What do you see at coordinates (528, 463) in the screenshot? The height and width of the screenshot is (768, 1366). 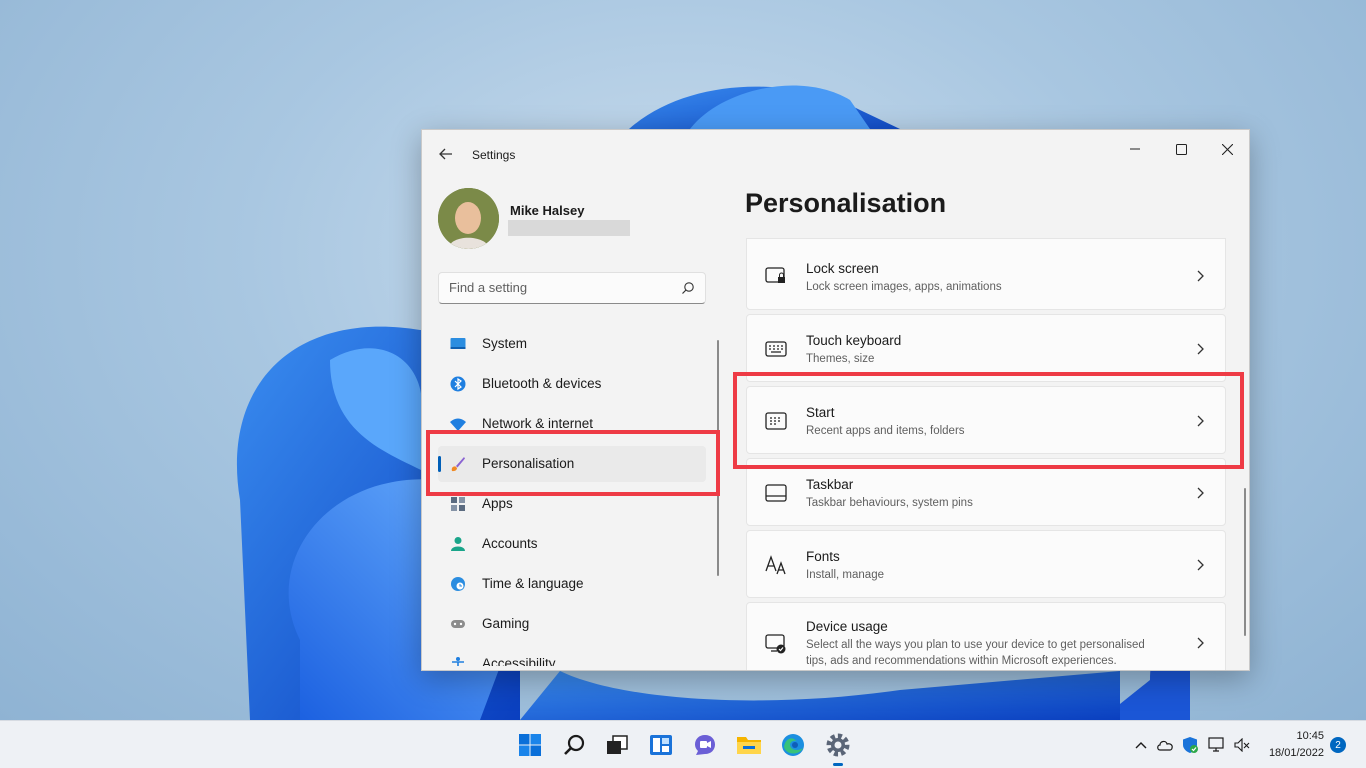 I see `nav-label: Personalisation` at bounding box center [528, 463].